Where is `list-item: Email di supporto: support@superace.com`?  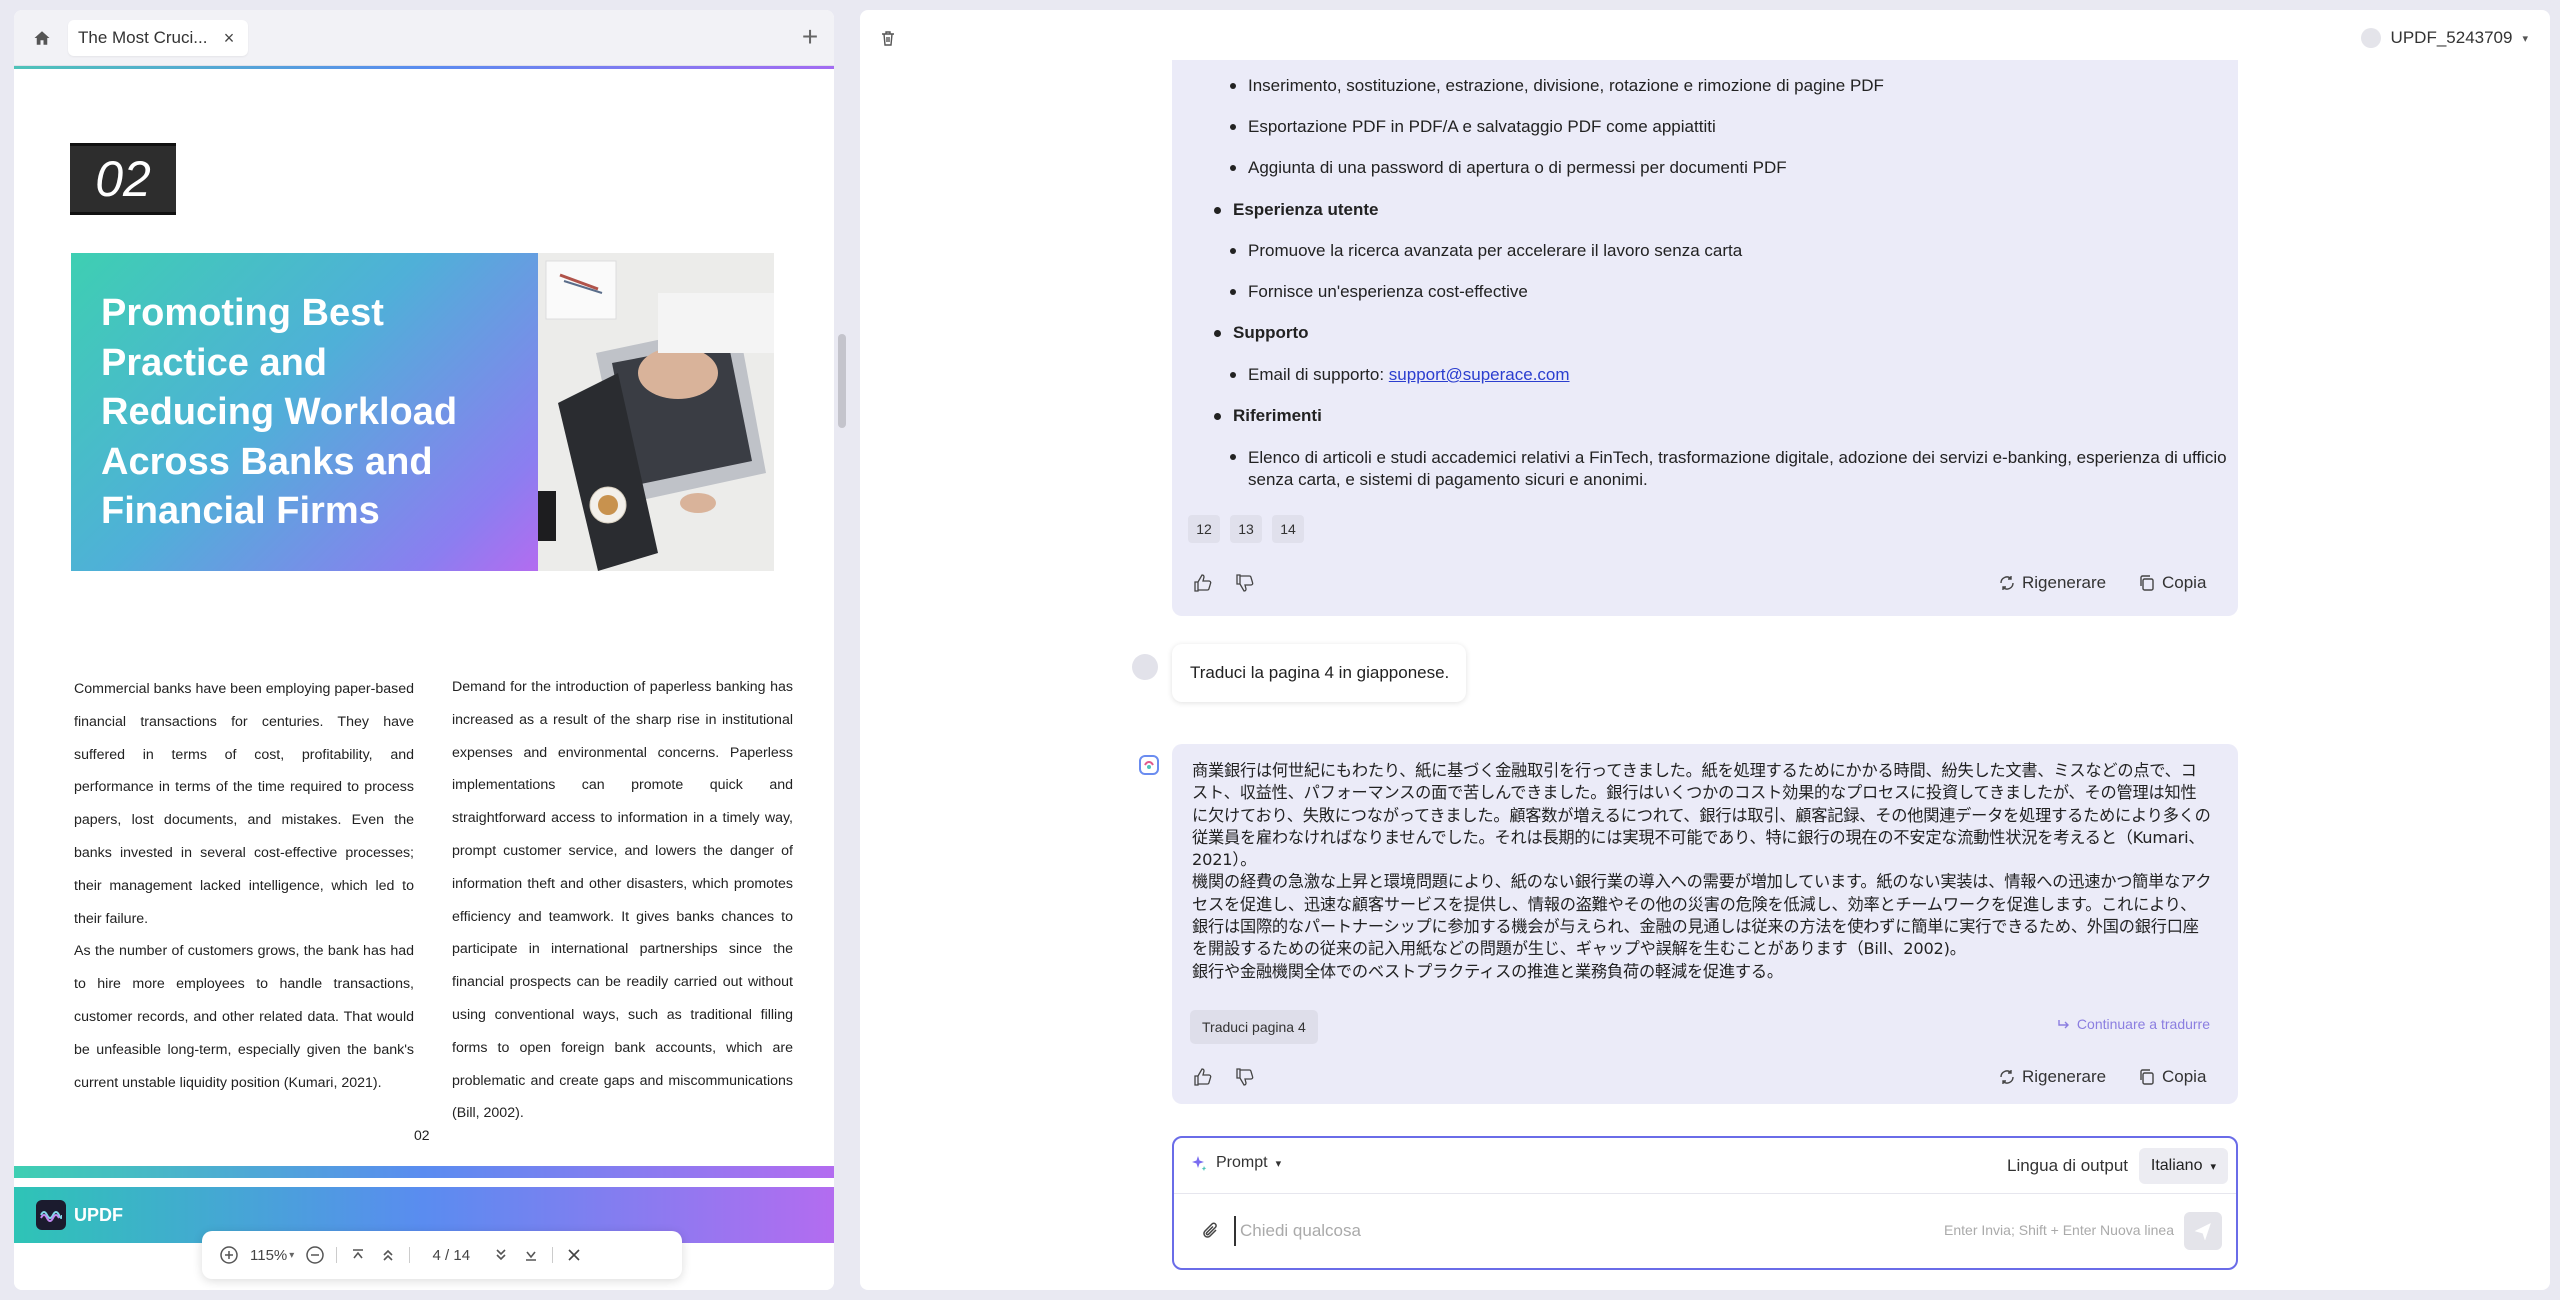
list-item: Email di supporto: support@superace.com is located at coordinates (1400, 375).